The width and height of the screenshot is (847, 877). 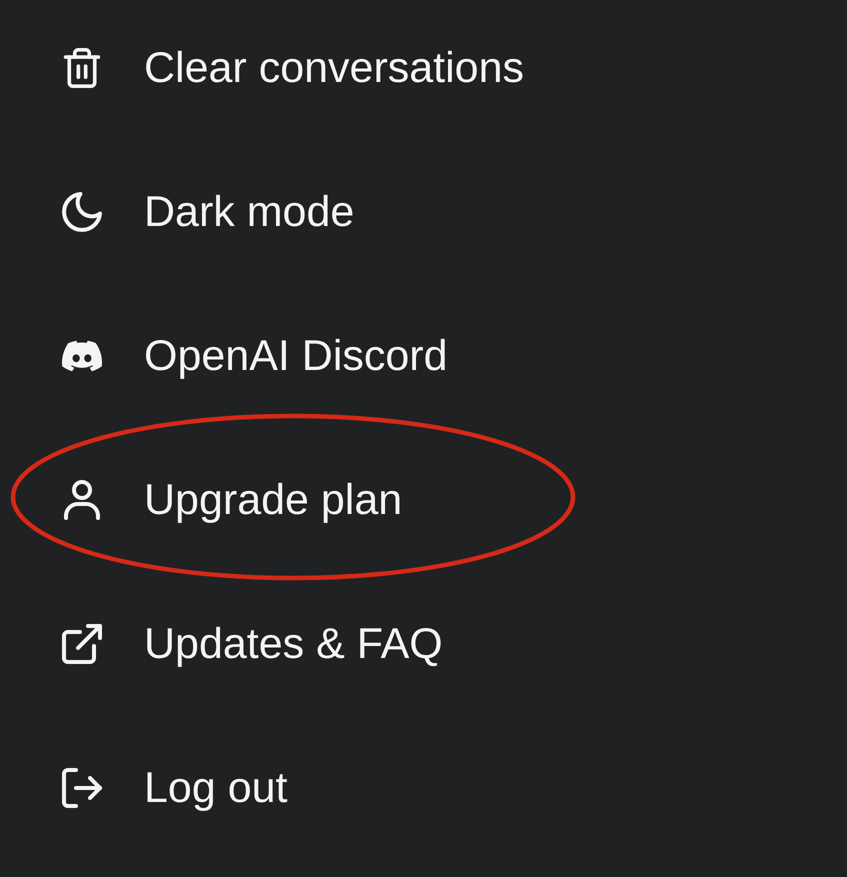 What do you see at coordinates (82, 212) in the screenshot?
I see `moon-icon` at bounding box center [82, 212].